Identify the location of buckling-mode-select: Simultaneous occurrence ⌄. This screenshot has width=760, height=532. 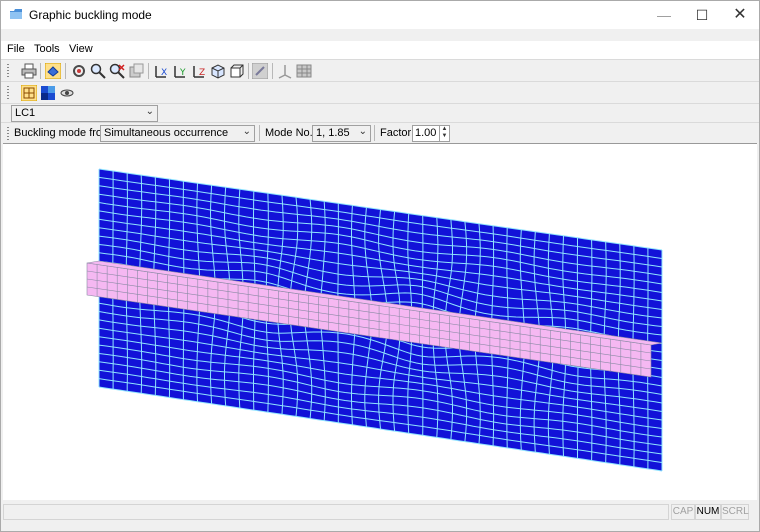
(177, 133).